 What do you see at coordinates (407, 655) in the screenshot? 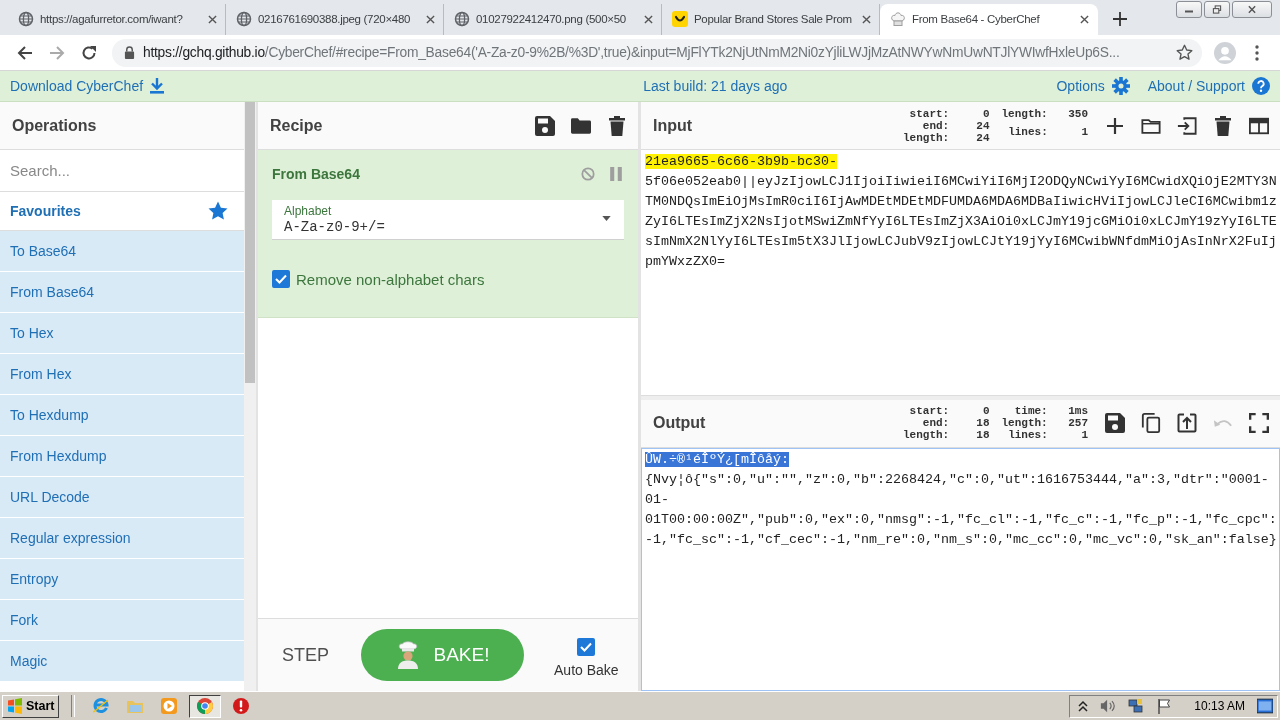
I see `chef-icon` at bounding box center [407, 655].